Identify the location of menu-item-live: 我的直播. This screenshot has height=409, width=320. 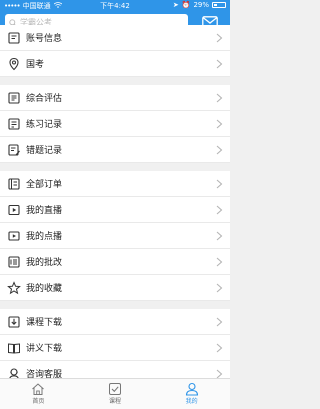
(115, 210).